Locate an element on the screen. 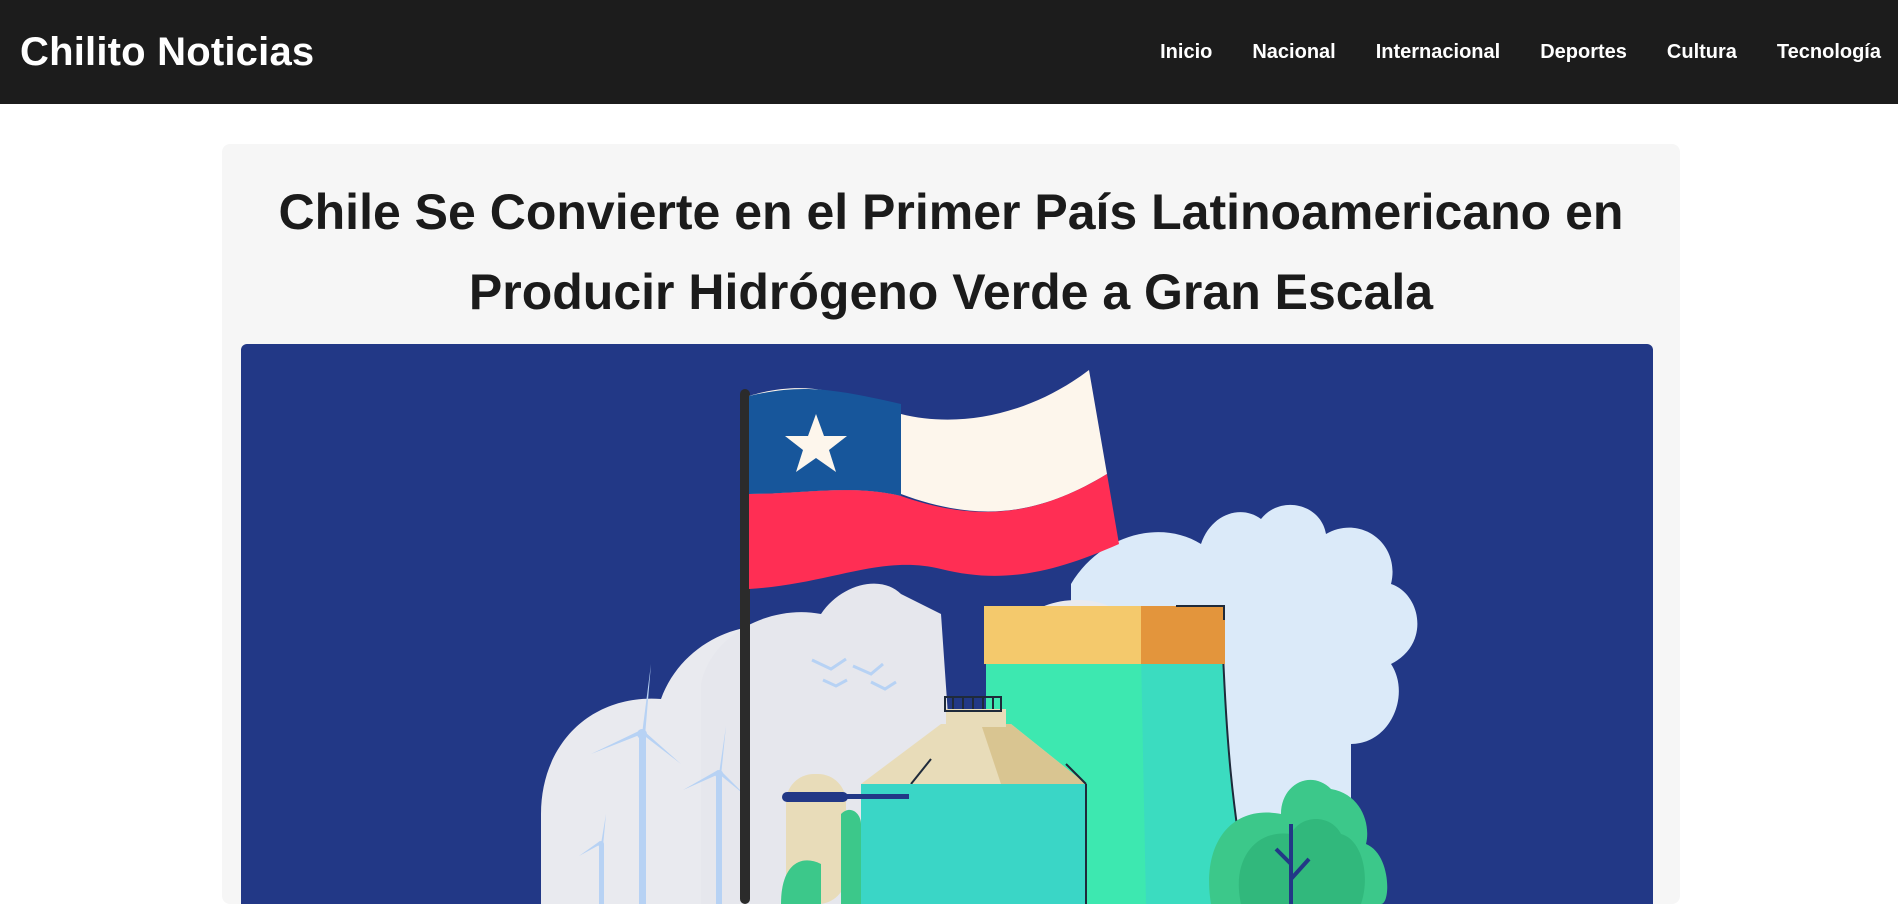 The image size is (1898, 904). chile-flag-icon is located at coordinates (934, 479).